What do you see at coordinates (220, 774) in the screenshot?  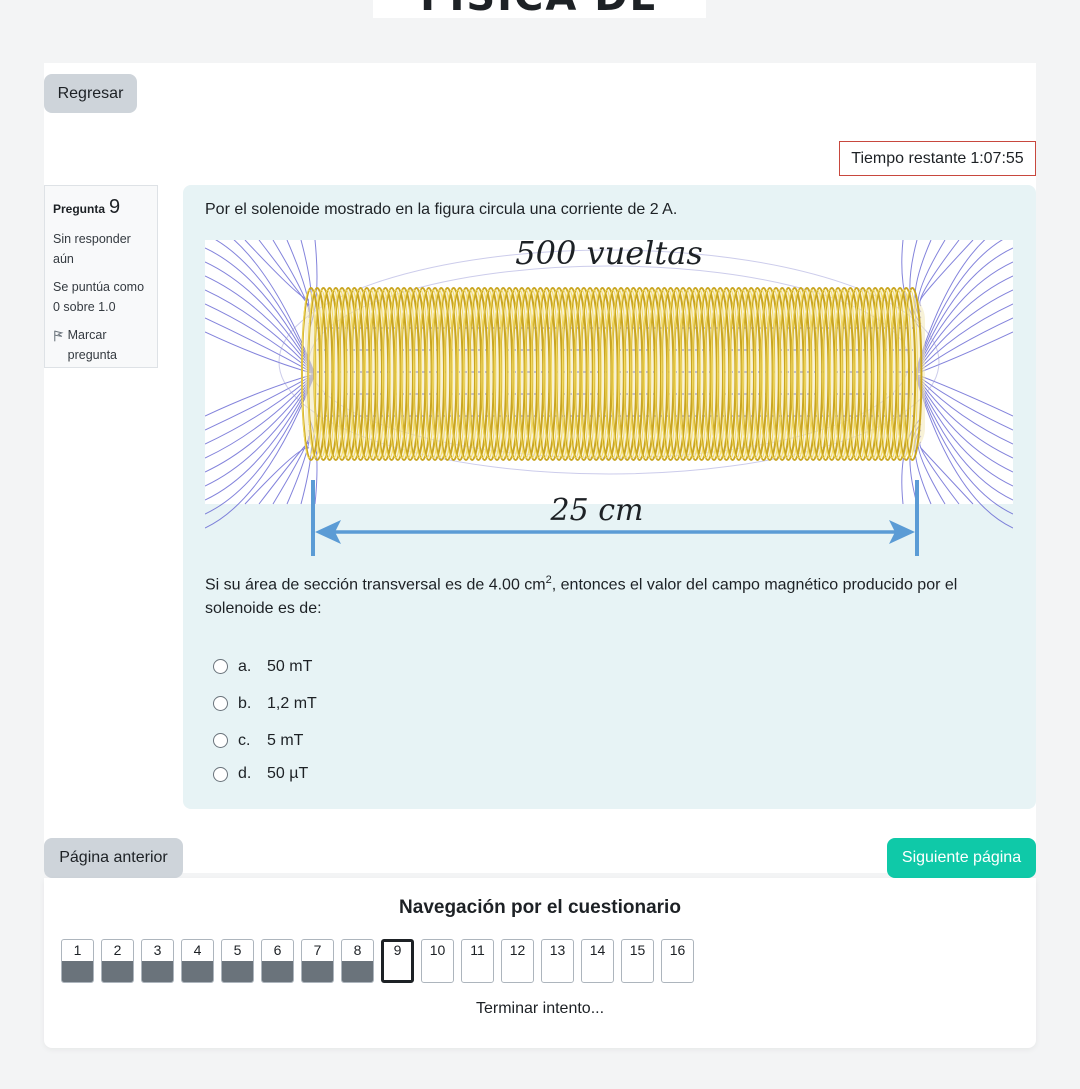 I see `radio-d` at bounding box center [220, 774].